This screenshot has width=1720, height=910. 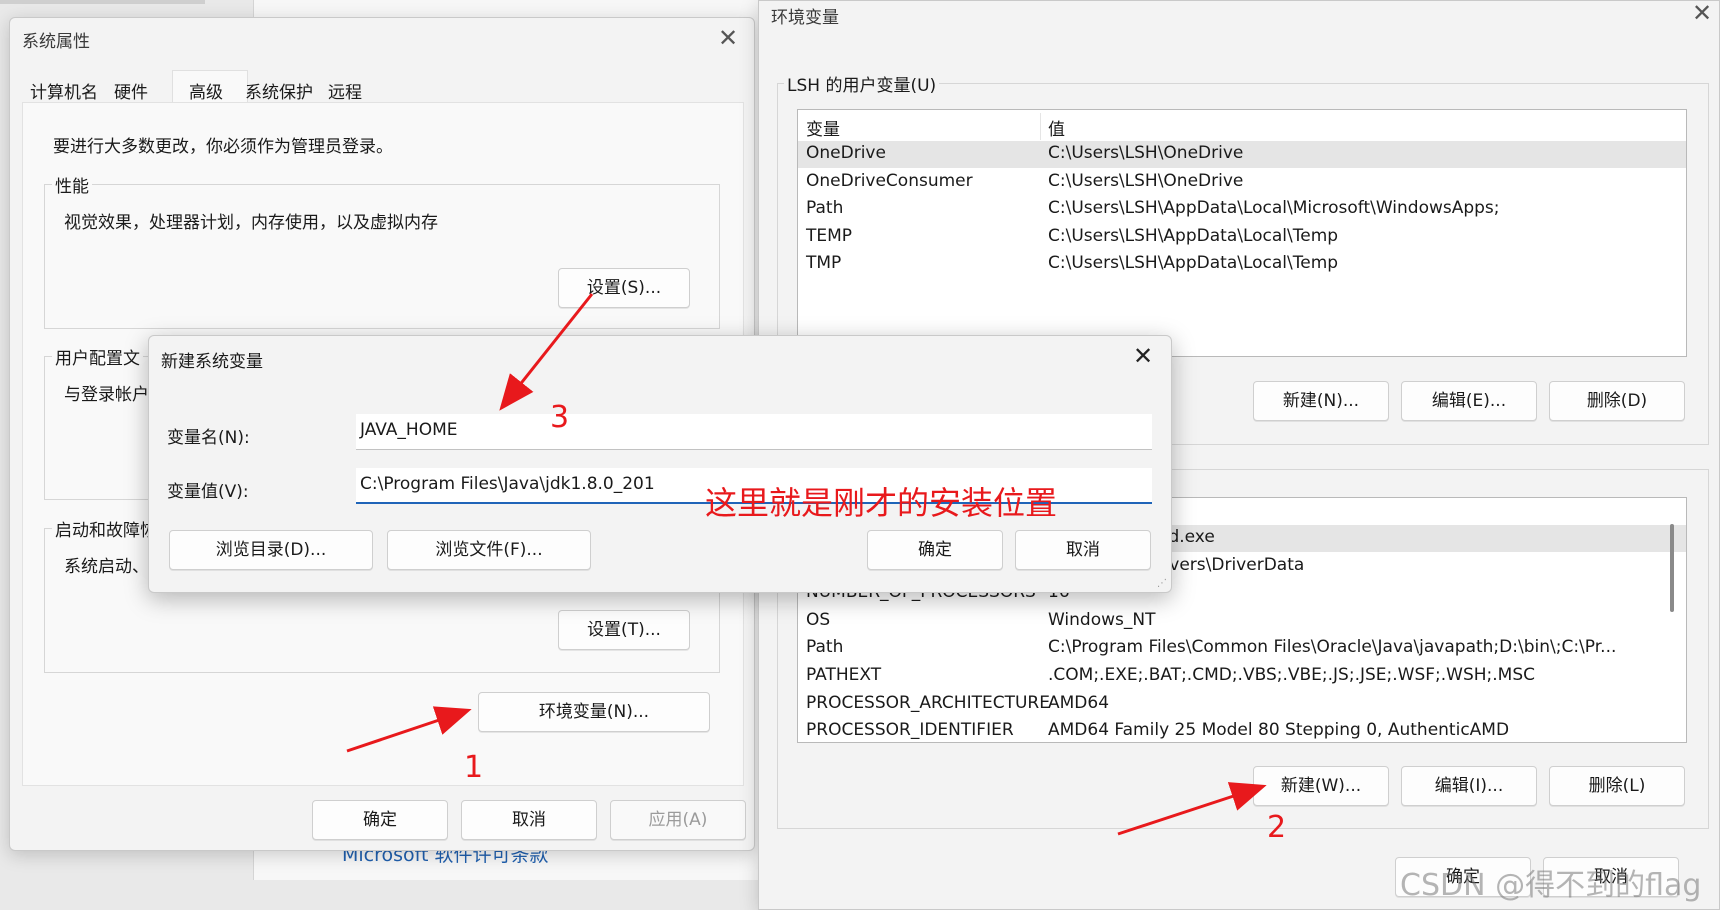 I want to click on annotation-note: 这里就是刚才的安装位置, so click(x=881, y=503).